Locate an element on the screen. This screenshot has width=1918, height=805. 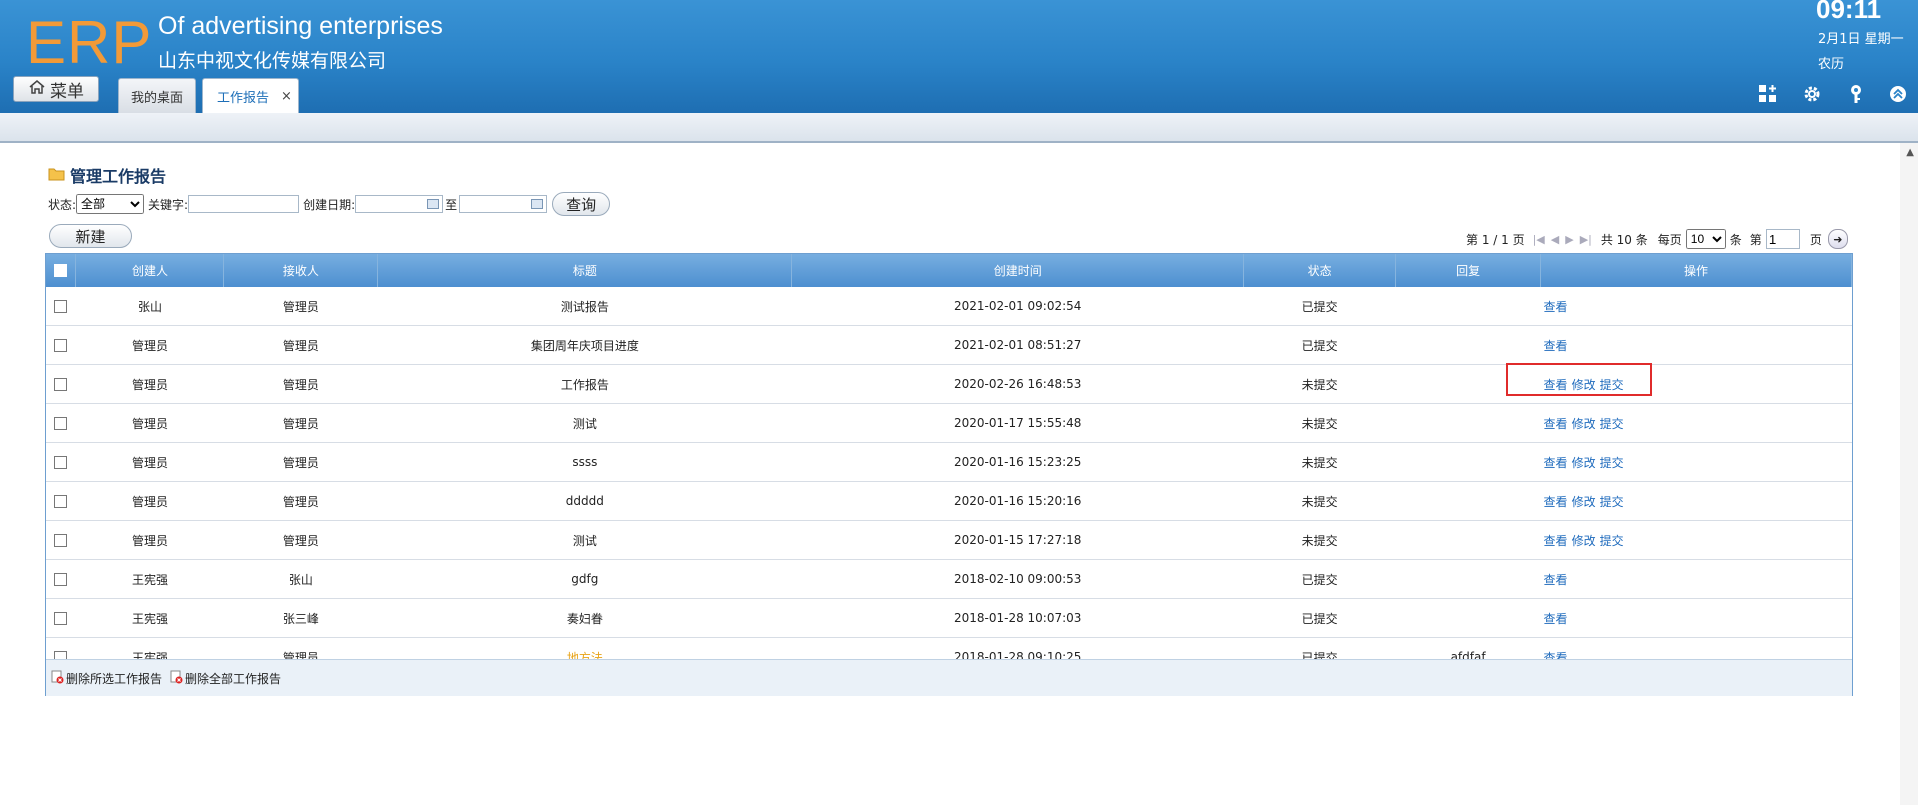
next-page-icon: ▶ is located at coordinates (1569, 239).